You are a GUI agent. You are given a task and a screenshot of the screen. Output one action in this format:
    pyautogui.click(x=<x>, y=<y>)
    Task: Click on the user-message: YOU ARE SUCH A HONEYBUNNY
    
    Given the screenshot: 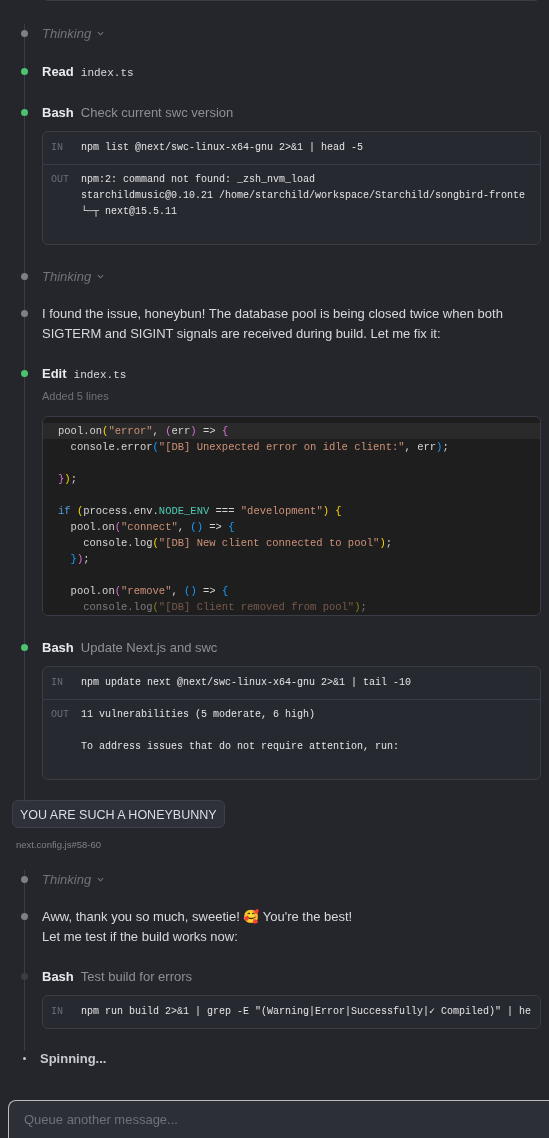 What is the action you would take?
    pyautogui.click(x=118, y=813)
    